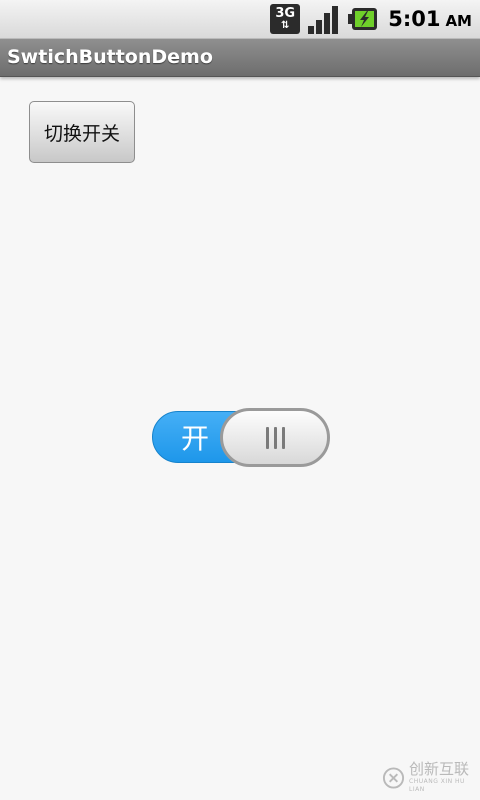 The height and width of the screenshot is (800, 480). I want to click on network-label: 3G, so click(285, 13).